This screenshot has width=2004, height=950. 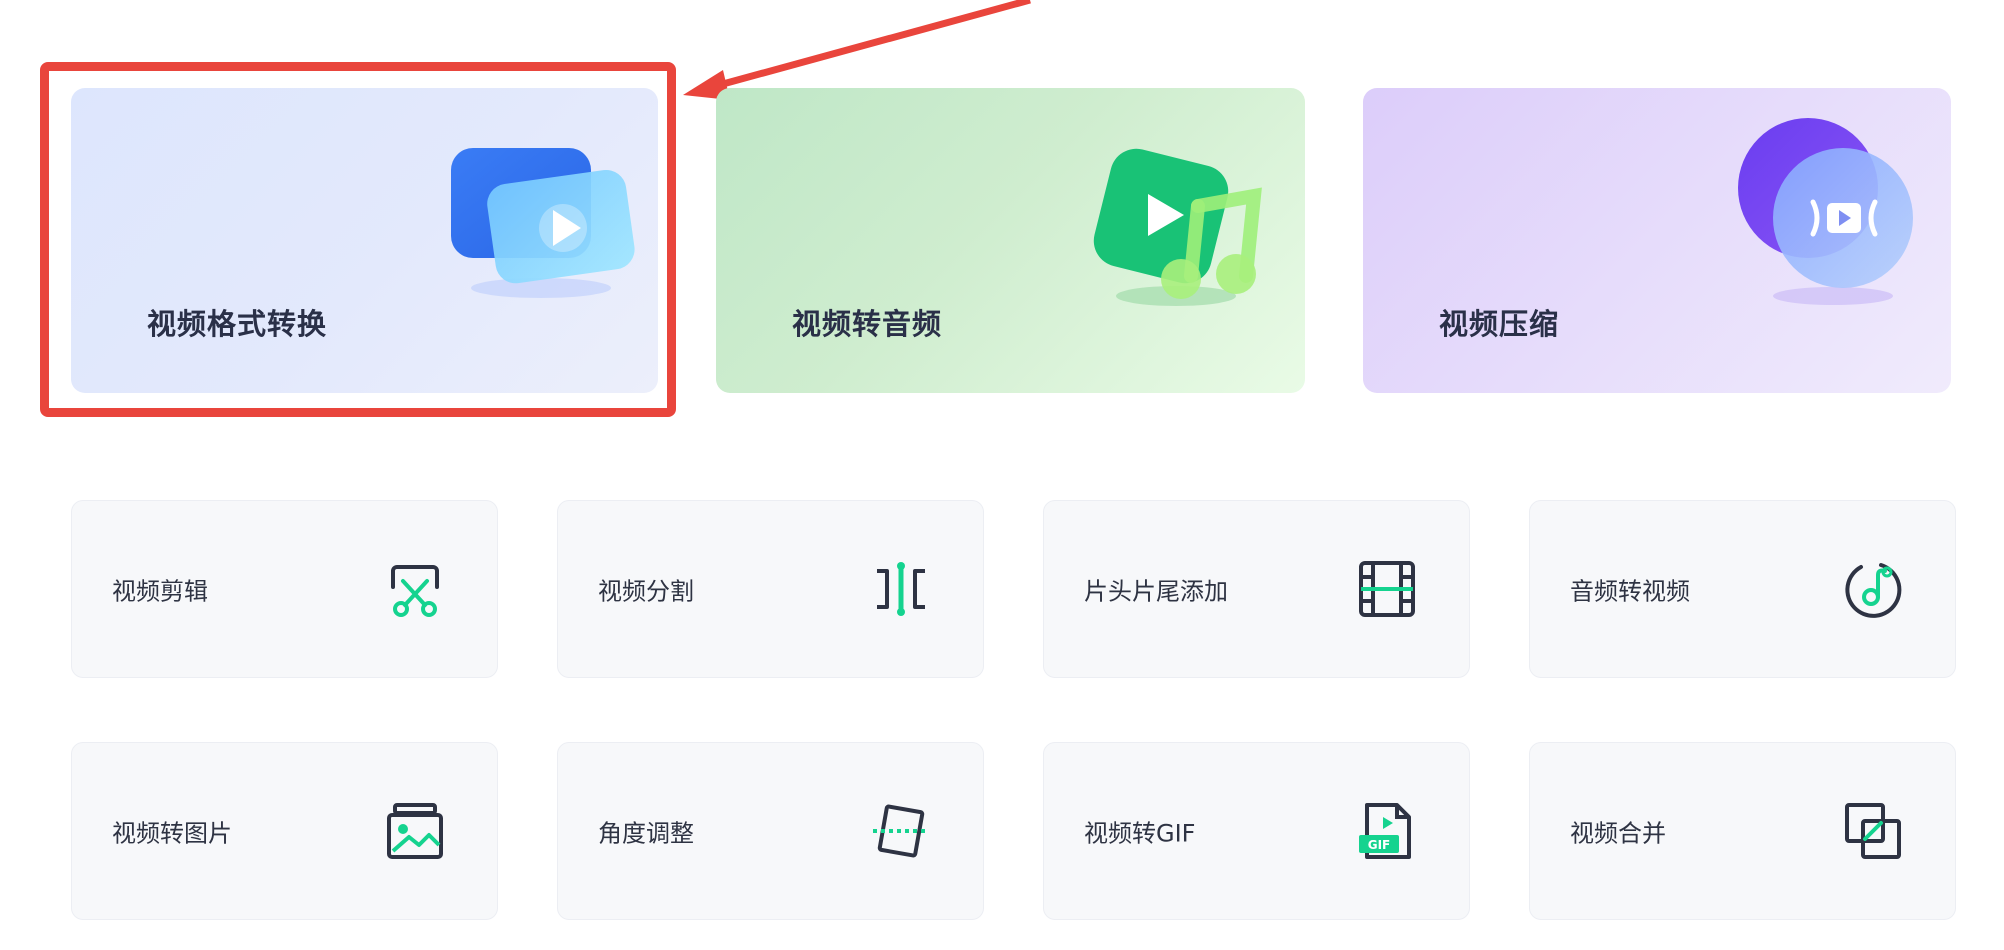 I want to click on annotation-highlight-box, so click(x=358, y=239).